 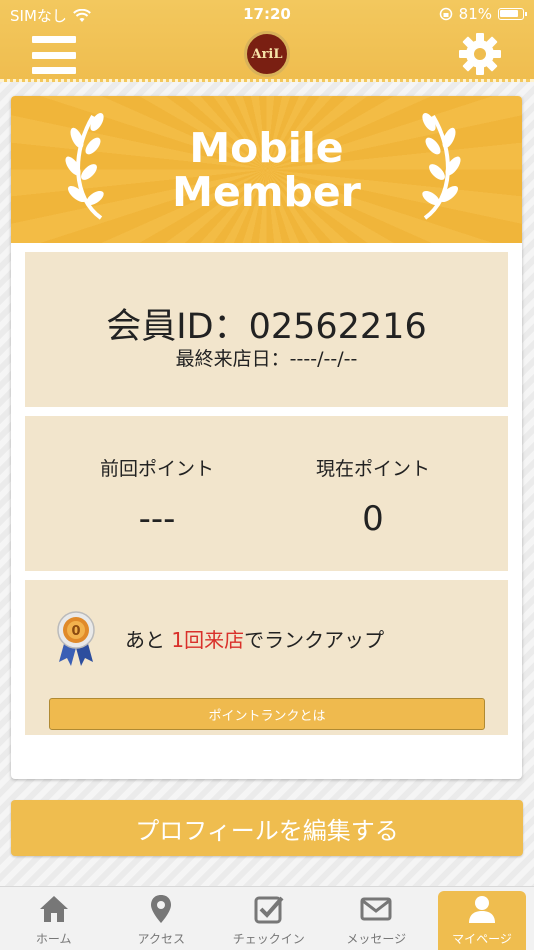 I want to click on previous-points-label: 前回ポイント, so click(x=156, y=469).